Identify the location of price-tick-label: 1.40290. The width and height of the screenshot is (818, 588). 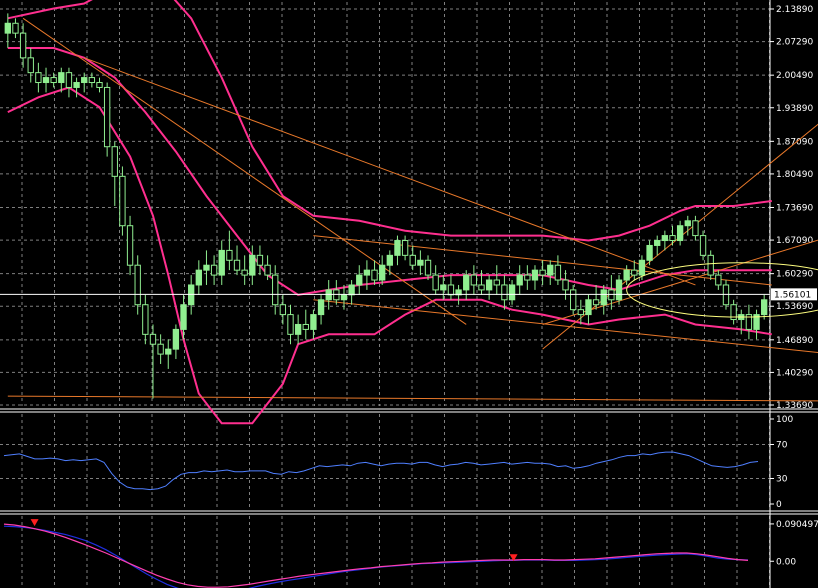
(794, 373).